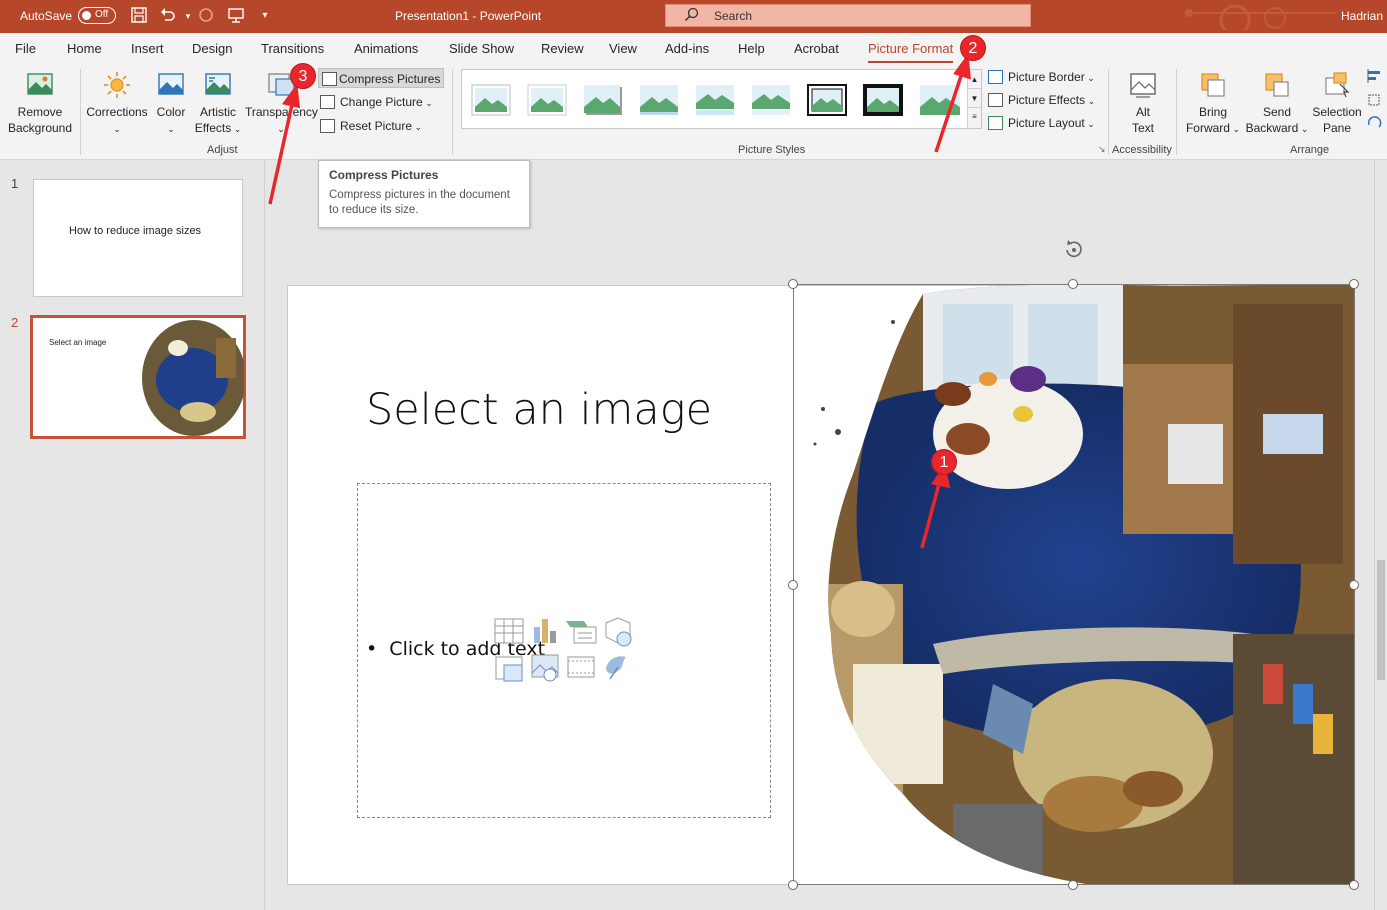 This screenshot has height=910, width=1387. I want to click on tab-acrobat: Acrobat, so click(816, 48).